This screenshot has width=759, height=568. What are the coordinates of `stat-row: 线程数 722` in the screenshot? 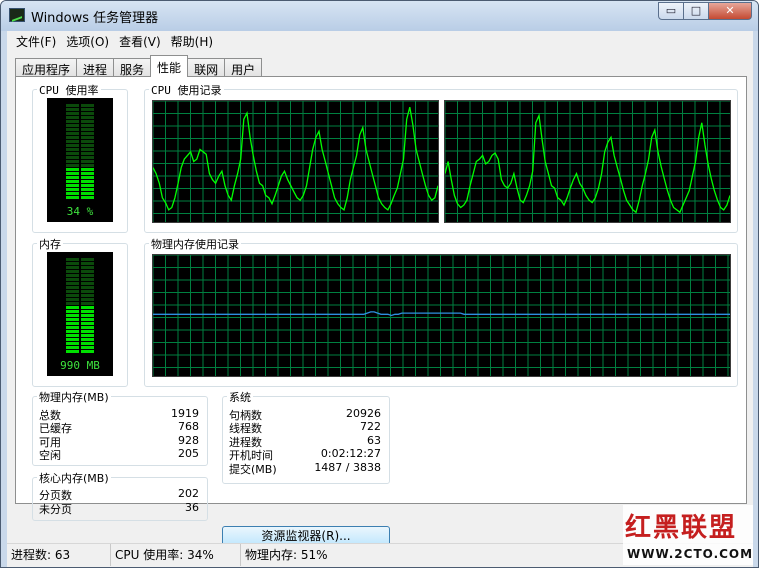 It's located at (305, 427).